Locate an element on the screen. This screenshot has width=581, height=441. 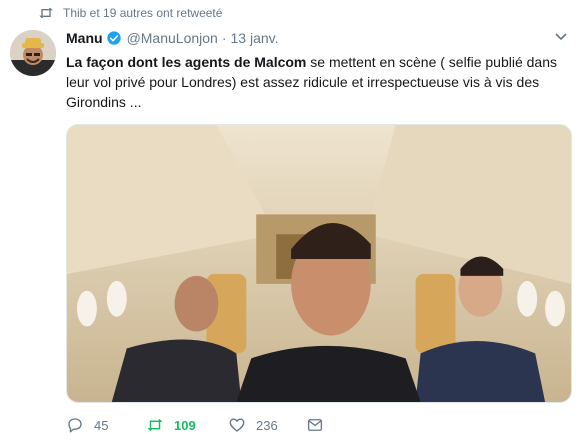
author-name: Manu is located at coordinates (84, 38).